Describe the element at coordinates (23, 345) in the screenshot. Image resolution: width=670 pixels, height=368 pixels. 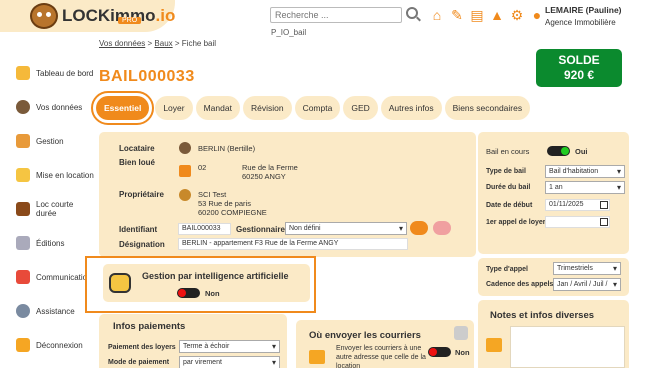
I see `logout-icon` at that location.